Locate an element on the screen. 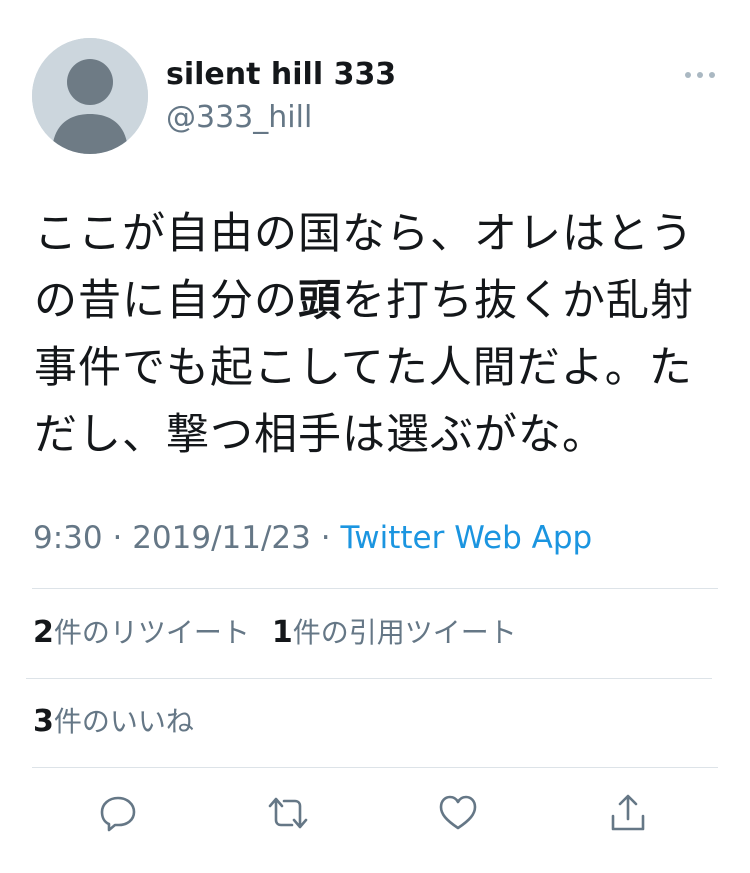 This screenshot has height=873, width=750. retweet-stats-row: 2件のリツイート 1件の引用ツイート is located at coordinates (275, 633).